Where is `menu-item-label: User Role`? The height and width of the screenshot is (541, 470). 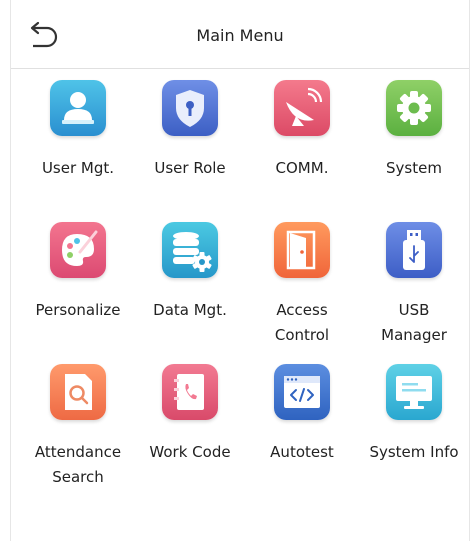 menu-item-label: User Role is located at coordinates (190, 168).